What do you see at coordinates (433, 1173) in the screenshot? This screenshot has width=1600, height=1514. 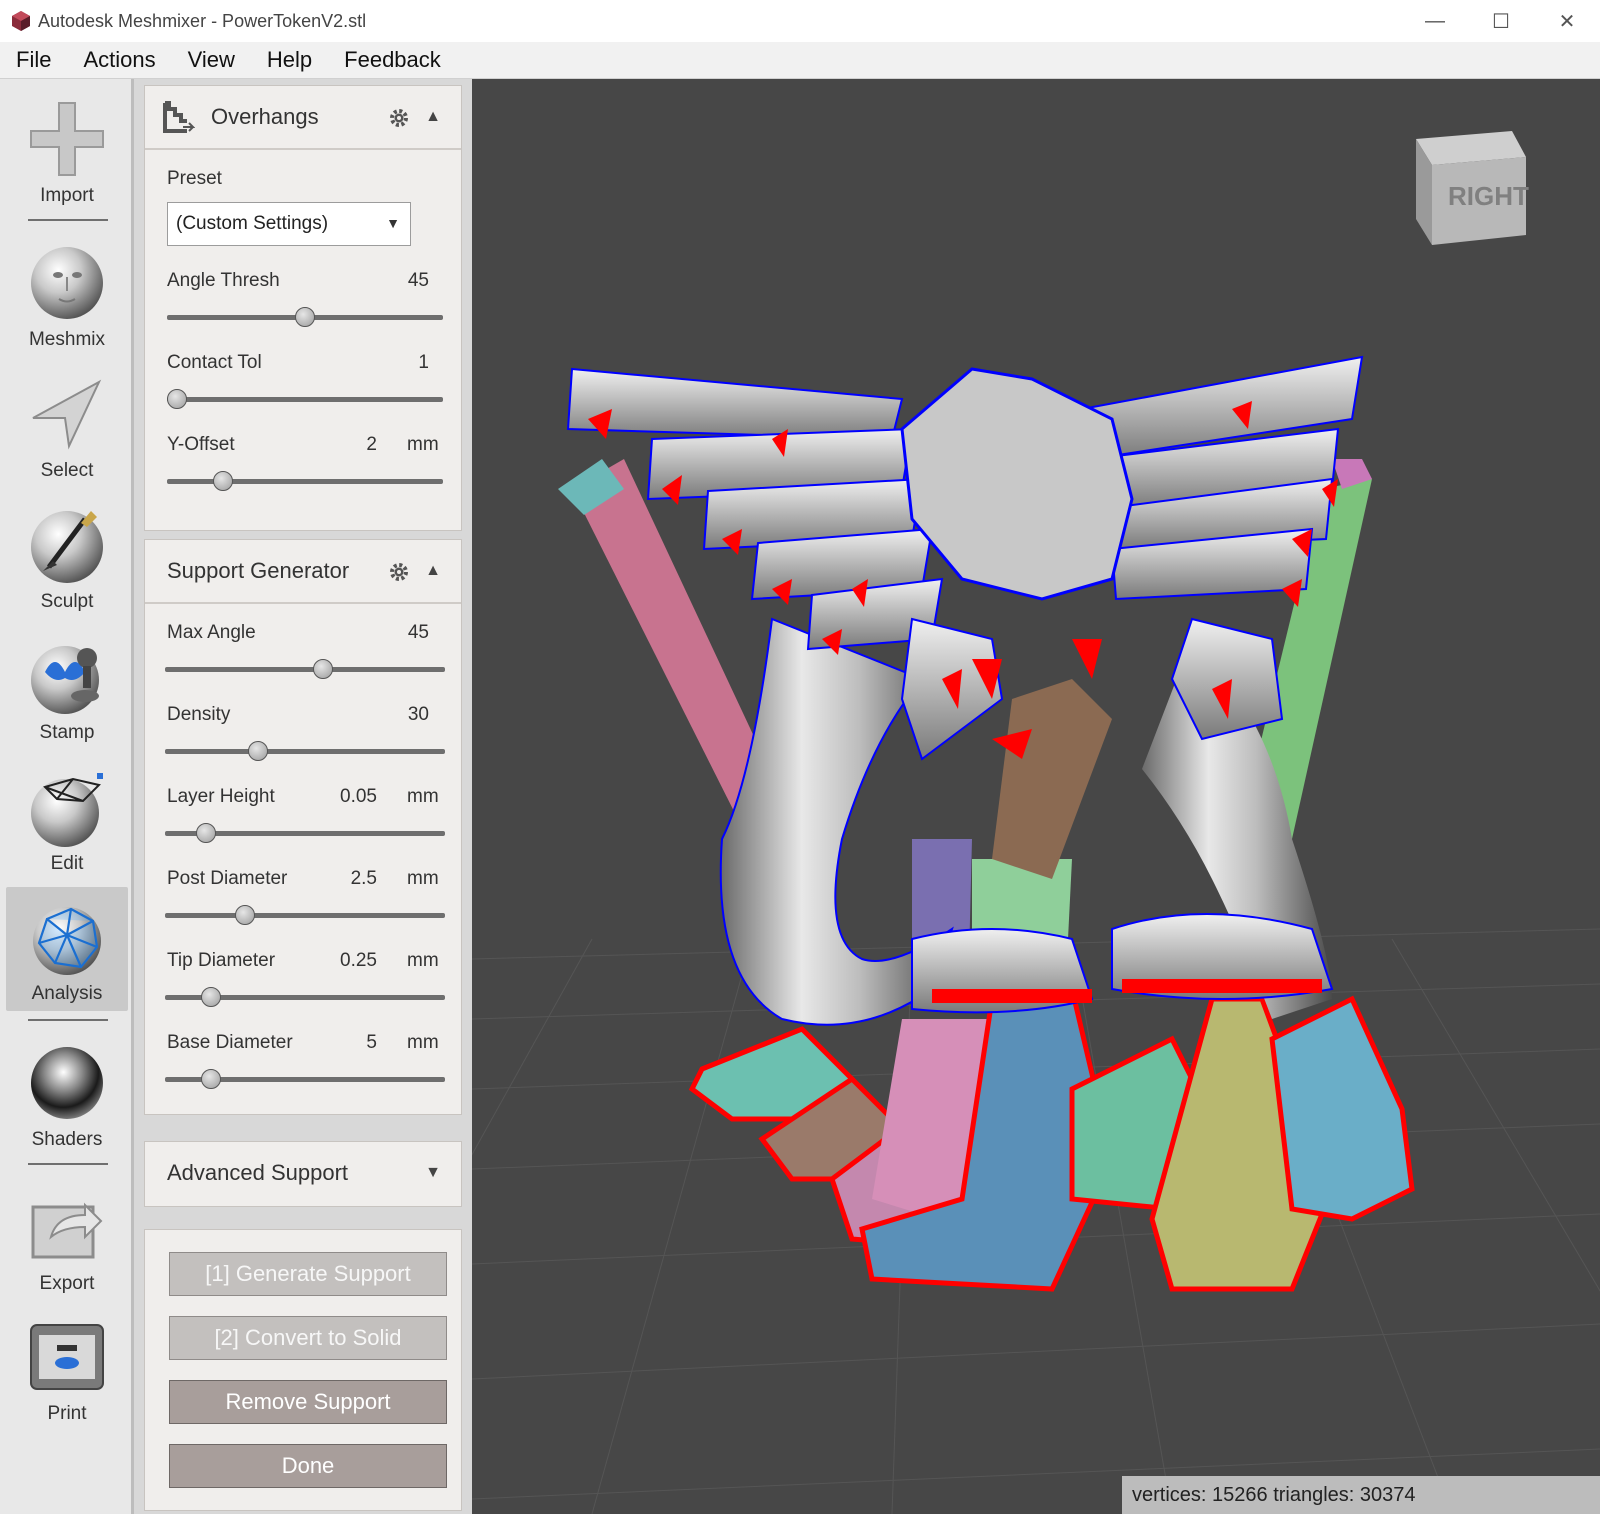 I see `expand-down-icon: ▼` at bounding box center [433, 1173].